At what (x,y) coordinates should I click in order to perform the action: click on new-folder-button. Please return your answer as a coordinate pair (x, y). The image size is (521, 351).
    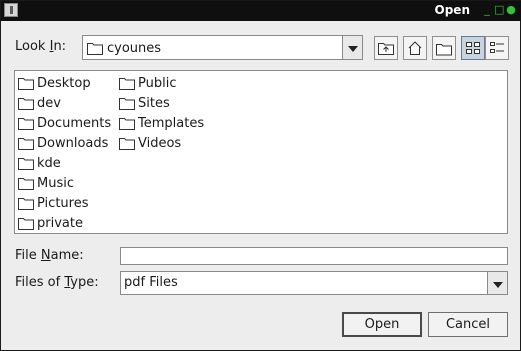
    Looking at the image, I should click on (444, 48).